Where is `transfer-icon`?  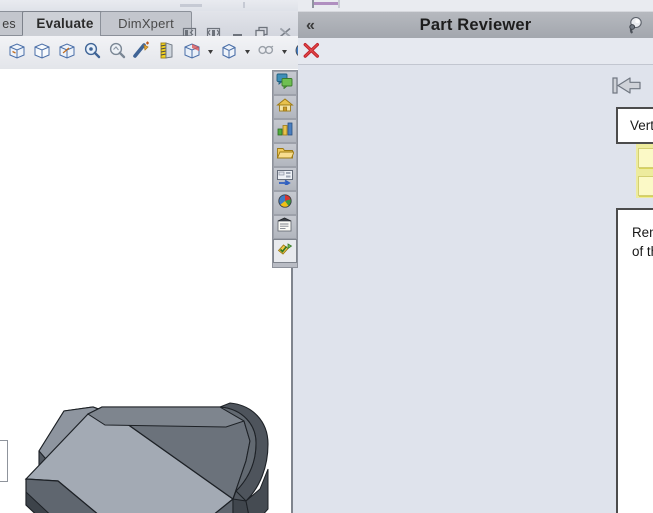
transfer-icon is located at coordinates (285, 179).